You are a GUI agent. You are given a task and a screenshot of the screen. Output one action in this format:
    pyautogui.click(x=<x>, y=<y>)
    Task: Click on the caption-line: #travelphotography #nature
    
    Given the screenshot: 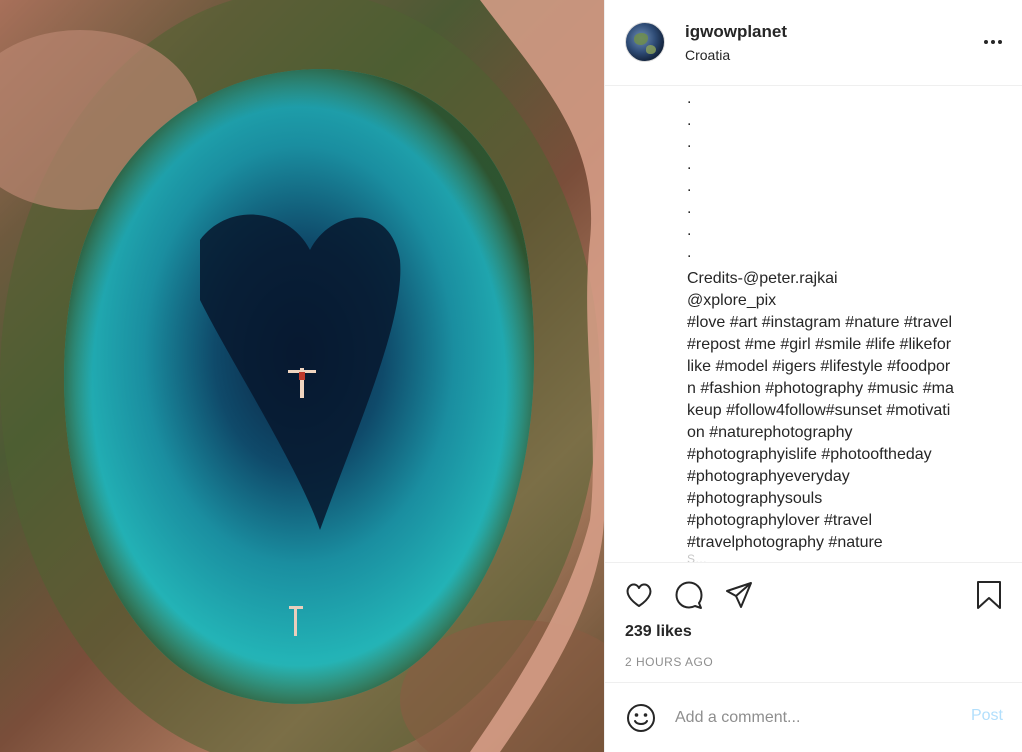 What is the action you would take?
    pyautogui.click(x=785, y=542)
    